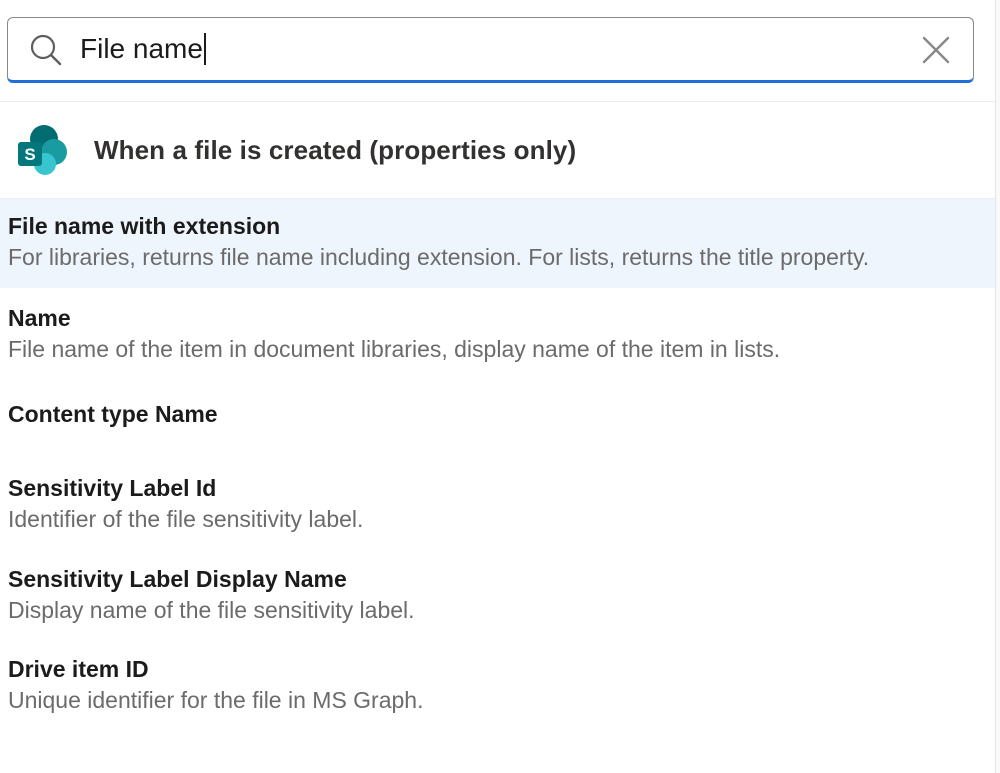 This screenshot has width=1000, height=773. What do you see at coordinates (204, 49) in the screenshot?
I see `text-caret` at bounding box center [204, 49].